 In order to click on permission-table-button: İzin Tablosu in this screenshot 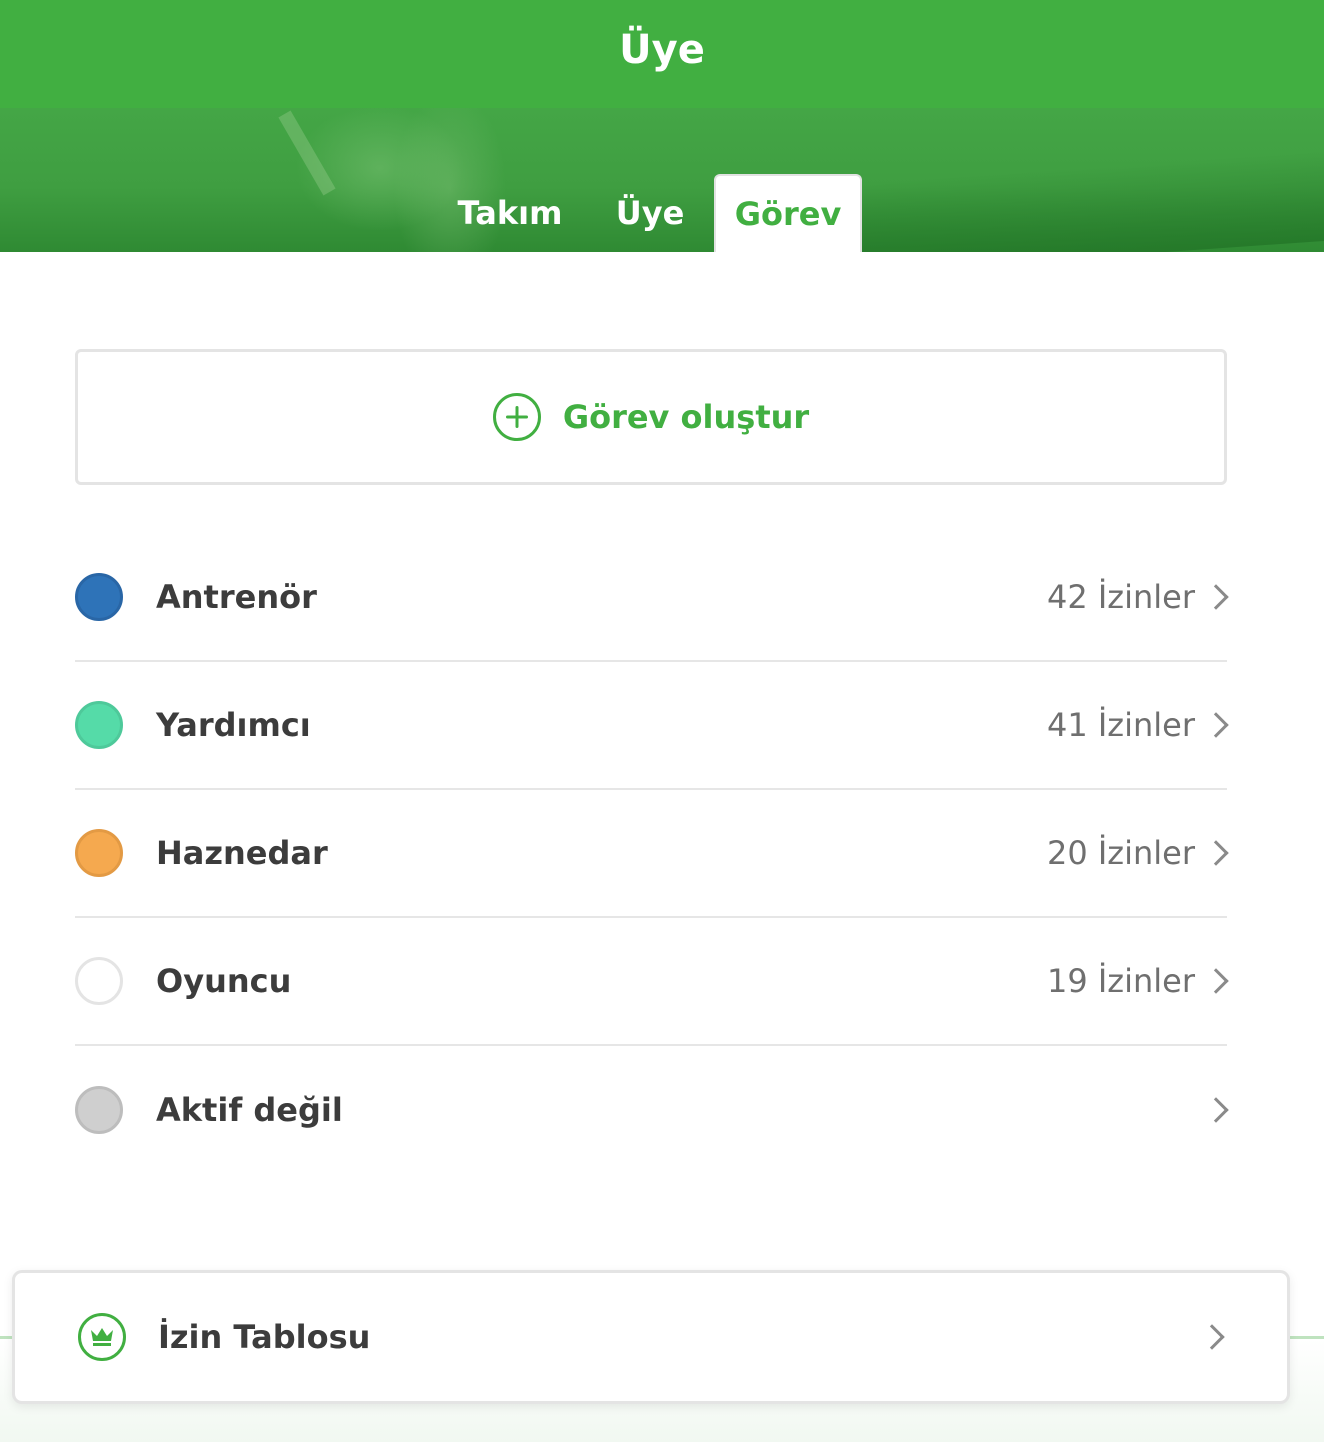, I will do `click(651, 1337)`.